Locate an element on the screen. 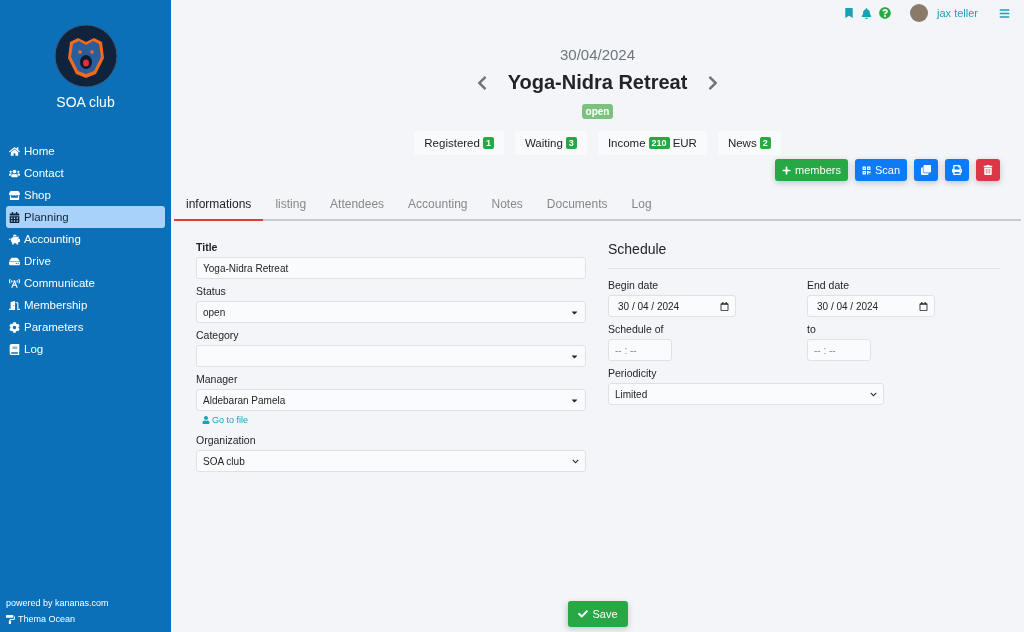 The image size is (1024, 632). field-label: End date is located at coordinates (829, 285).